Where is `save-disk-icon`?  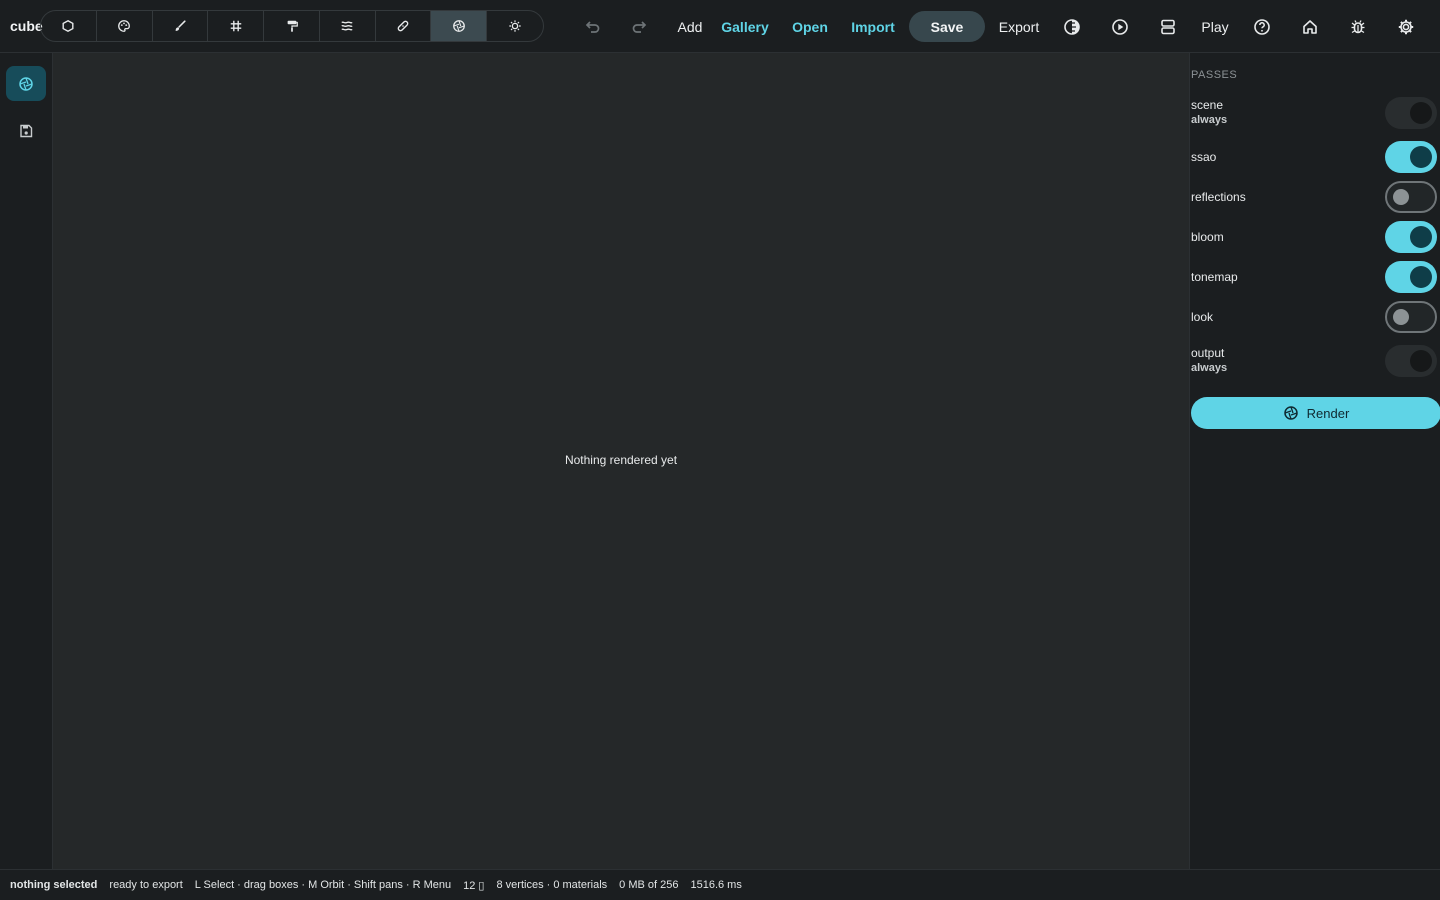 save-disk-icon is located at coordinates (26, 130).